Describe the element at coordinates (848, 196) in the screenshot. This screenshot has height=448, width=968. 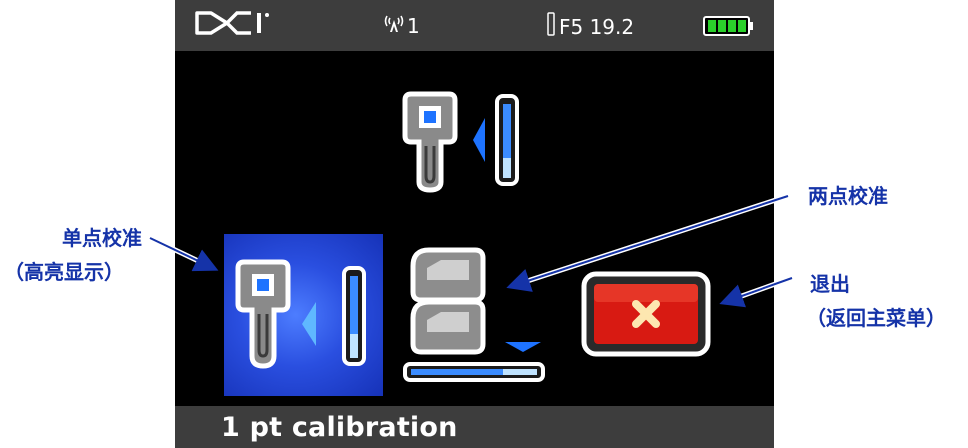
I see `annotation-two-point: 两点校准` at that location.